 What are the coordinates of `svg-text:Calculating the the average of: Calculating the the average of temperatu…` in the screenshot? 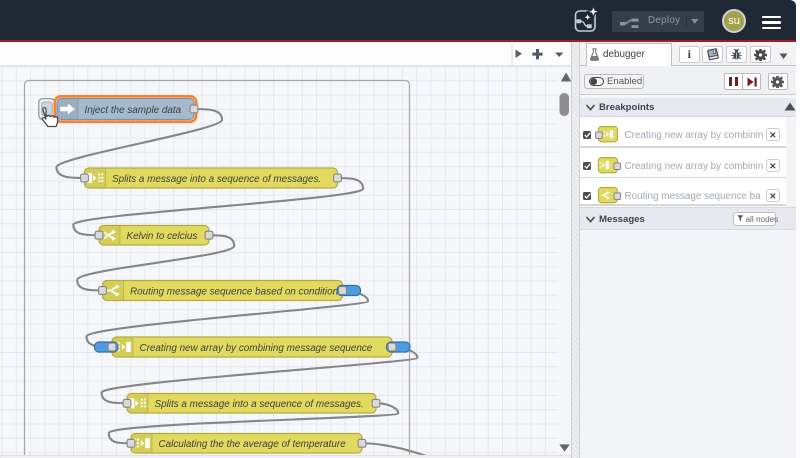 It's located at (253, 444).